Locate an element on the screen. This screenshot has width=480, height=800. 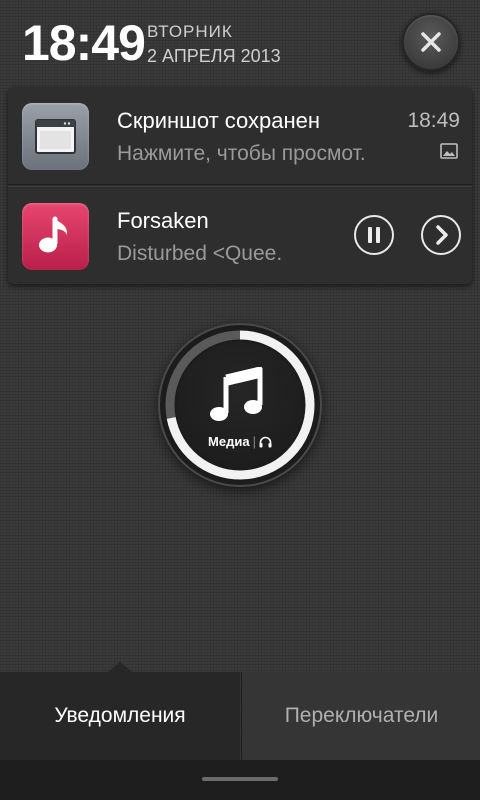
drag-handle is located at coordinates (240, 779).